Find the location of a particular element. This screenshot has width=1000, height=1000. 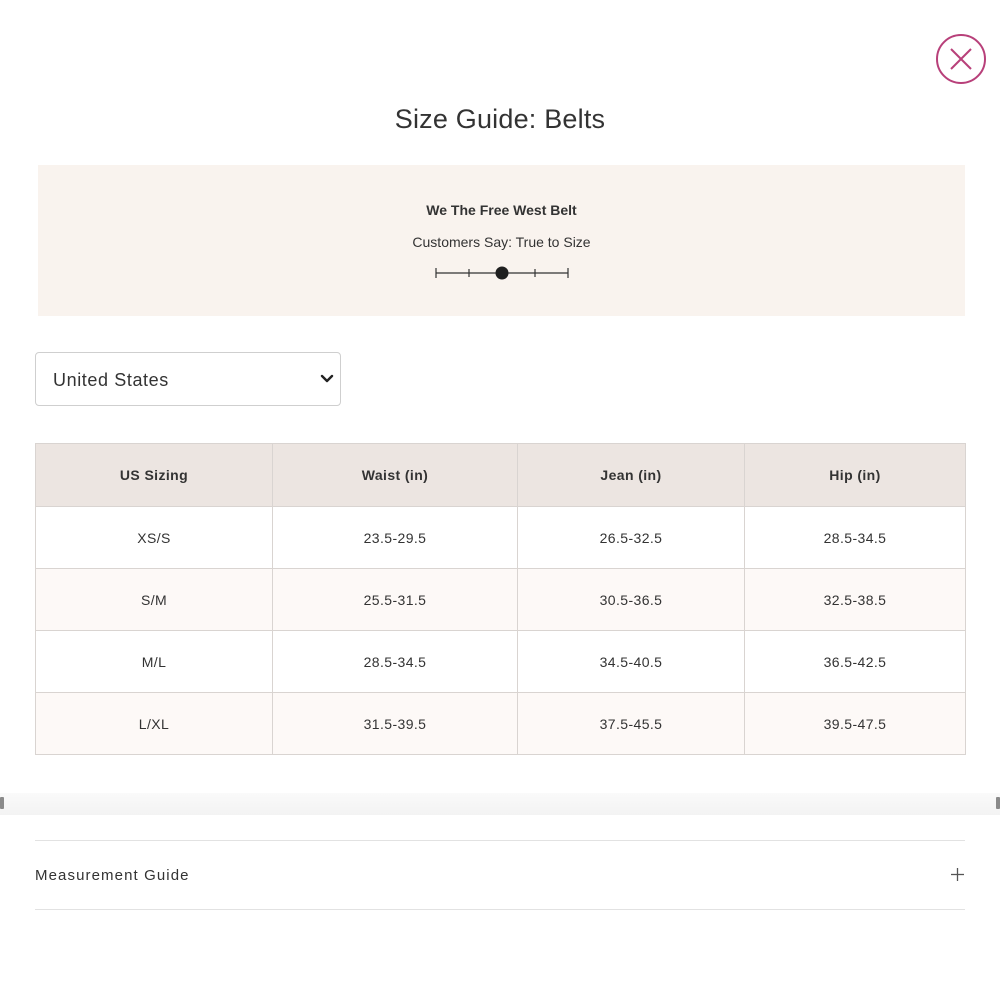

size-cell: XS/S is located at coordinates (154, 537).